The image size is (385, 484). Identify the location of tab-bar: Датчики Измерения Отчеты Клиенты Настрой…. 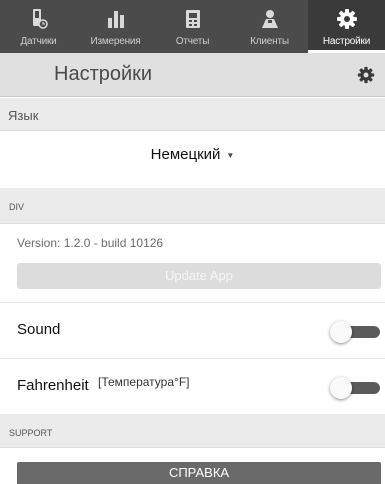
(192, 26).